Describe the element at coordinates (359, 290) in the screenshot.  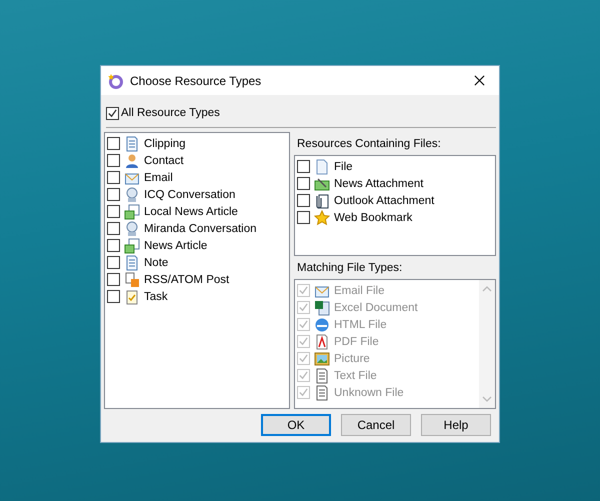
I see `list-item: Email File` at that location.